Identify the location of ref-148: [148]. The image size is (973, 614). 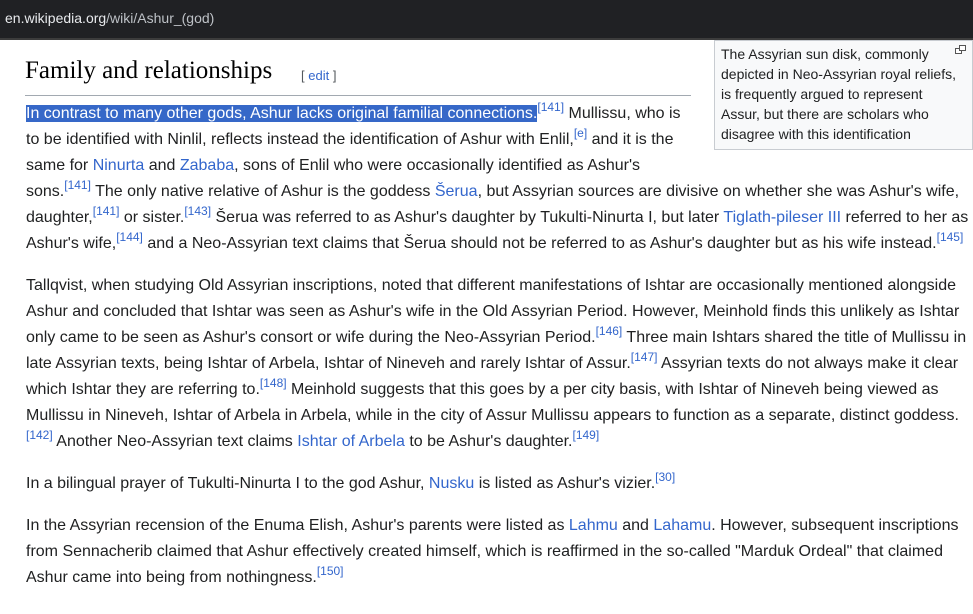
(273, 383).